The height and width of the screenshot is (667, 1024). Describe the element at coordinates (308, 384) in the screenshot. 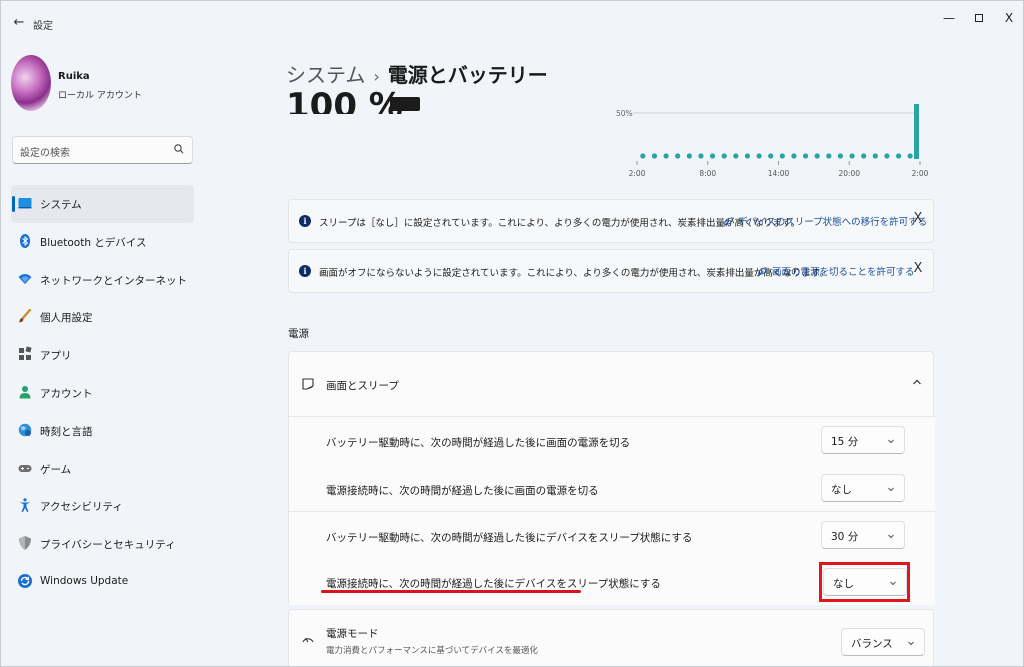

I see `screen-sleep-icon` at that location.